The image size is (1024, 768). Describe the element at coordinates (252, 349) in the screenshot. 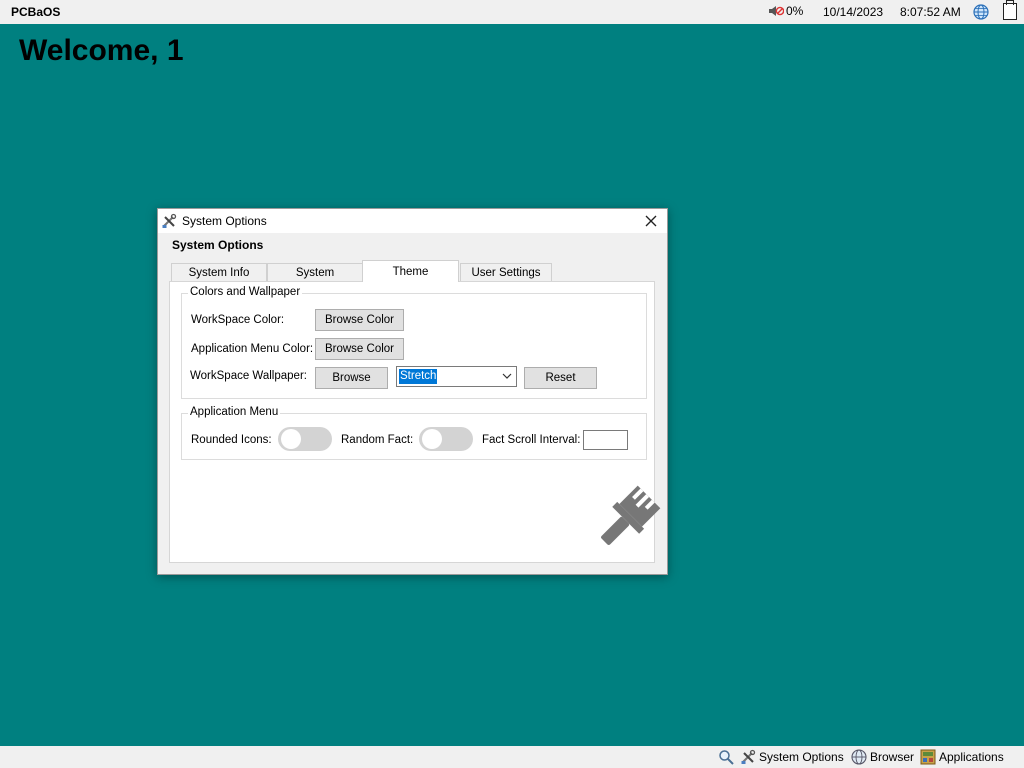

I see `app-menu-color-label: Application Menu Color:` at that location.